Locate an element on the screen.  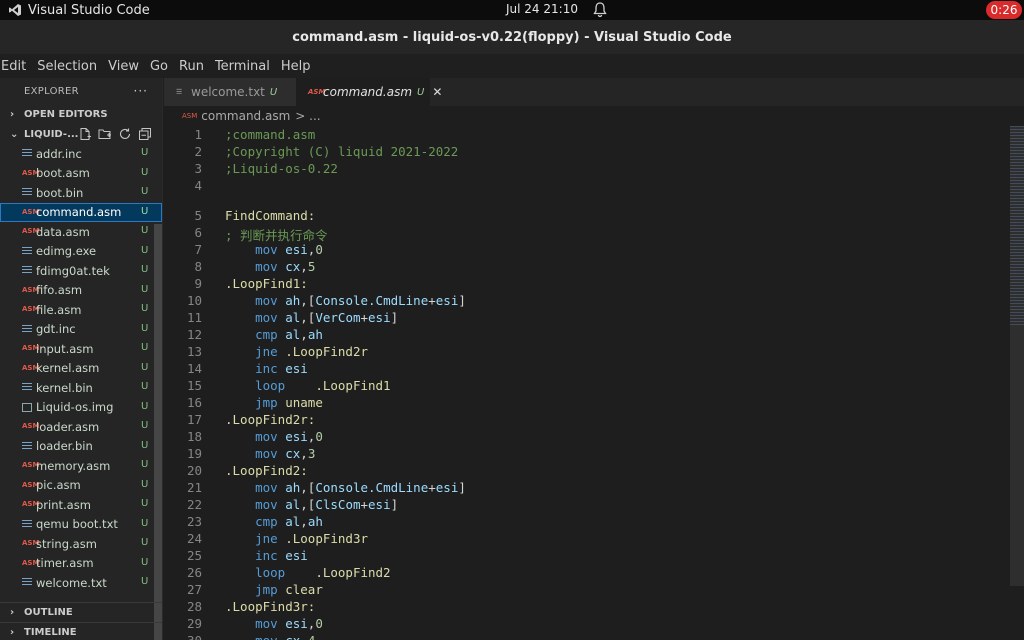
tab-welcome-txt: ☰ welcome.txt U is located at coordinates (230, 92).